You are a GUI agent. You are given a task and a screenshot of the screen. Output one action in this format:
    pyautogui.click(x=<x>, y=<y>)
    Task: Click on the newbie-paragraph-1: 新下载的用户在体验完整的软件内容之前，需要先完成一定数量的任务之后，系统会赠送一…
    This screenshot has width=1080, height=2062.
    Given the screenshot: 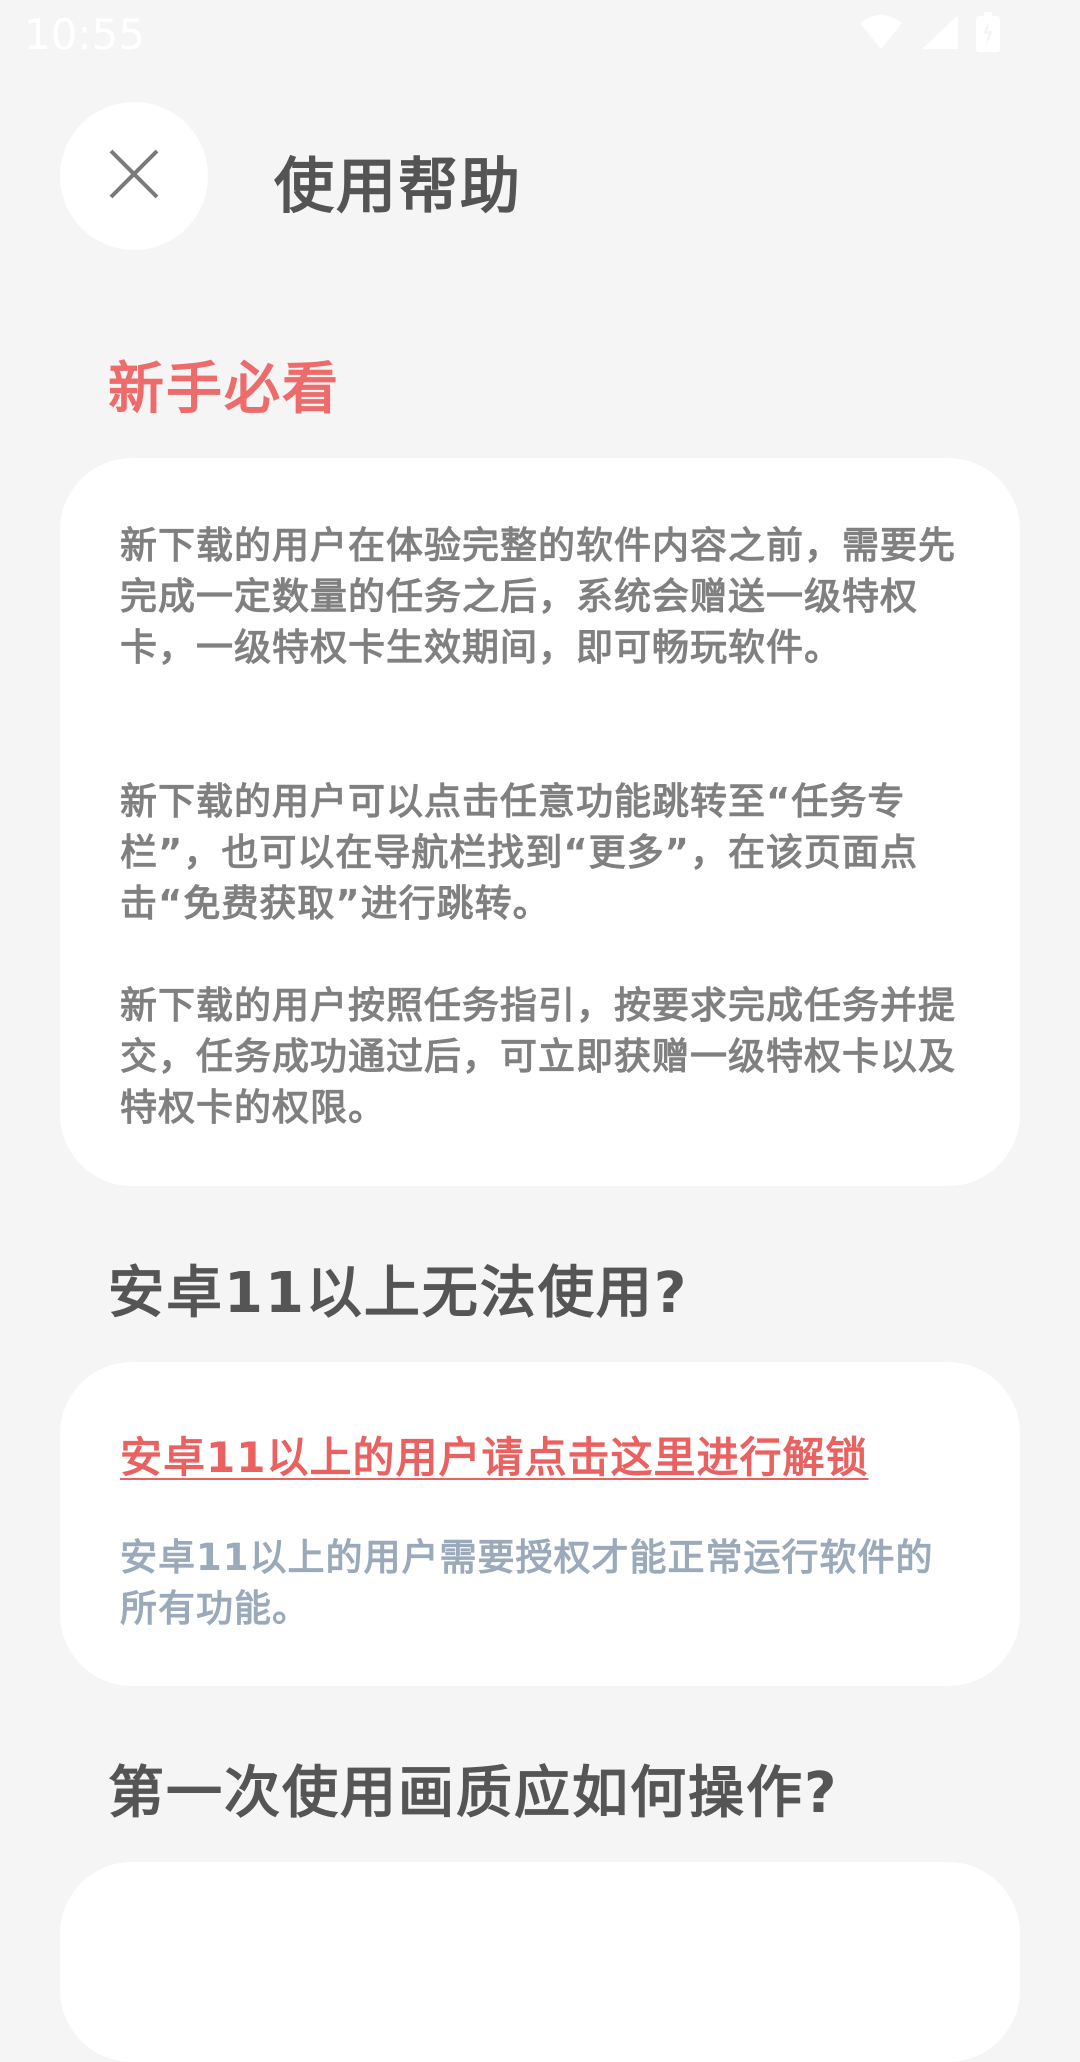 What is the action you would take?
    pyautogui.click(x=538, y=596)
    